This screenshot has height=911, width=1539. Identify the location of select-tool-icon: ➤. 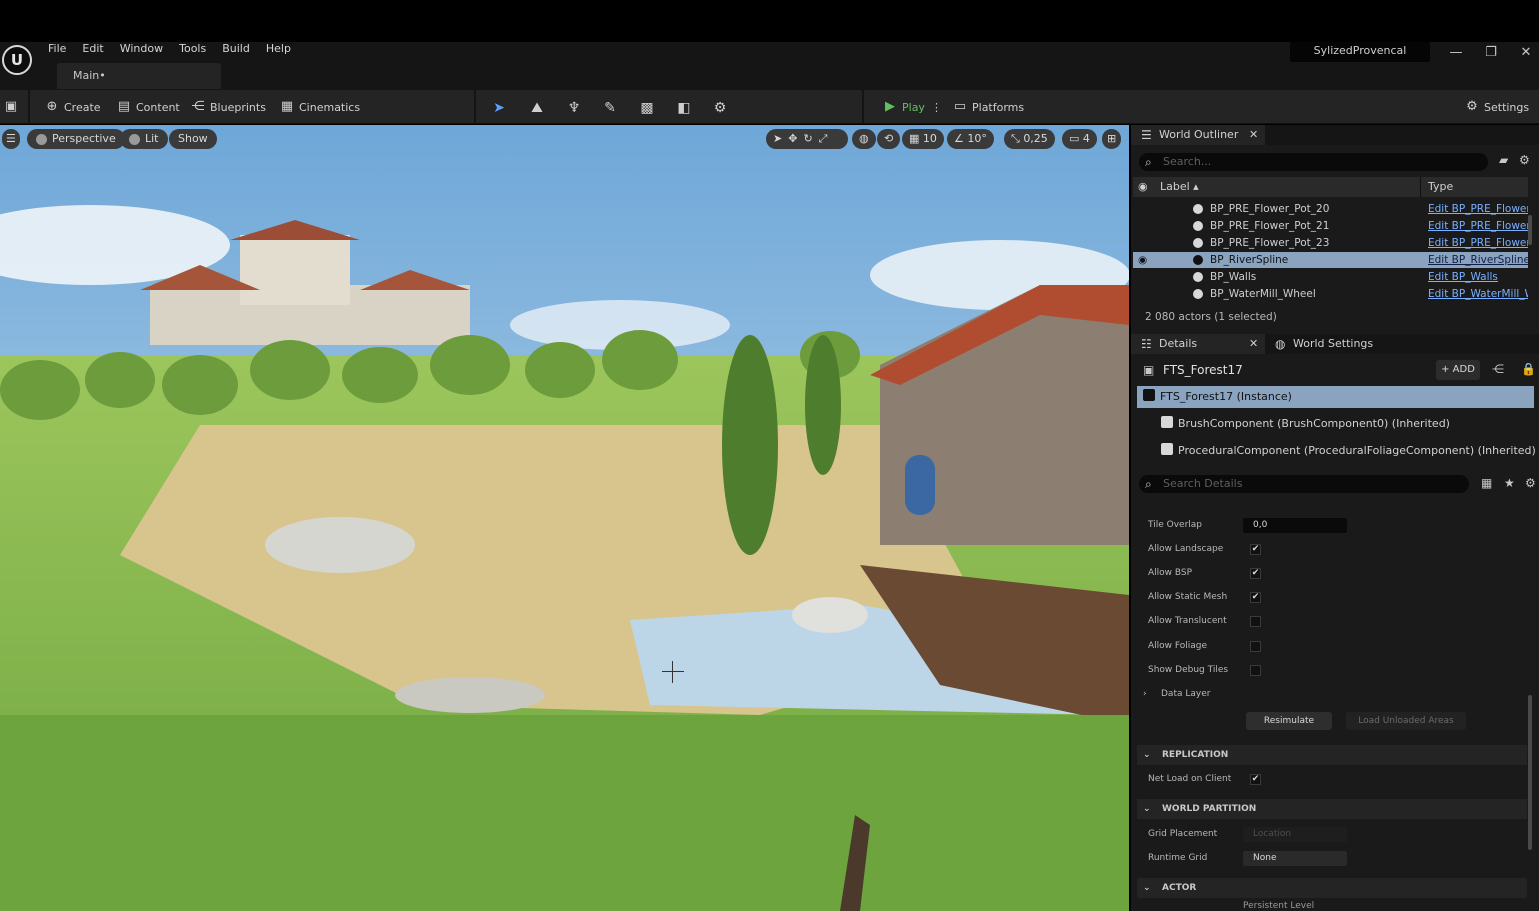
(780, 138).